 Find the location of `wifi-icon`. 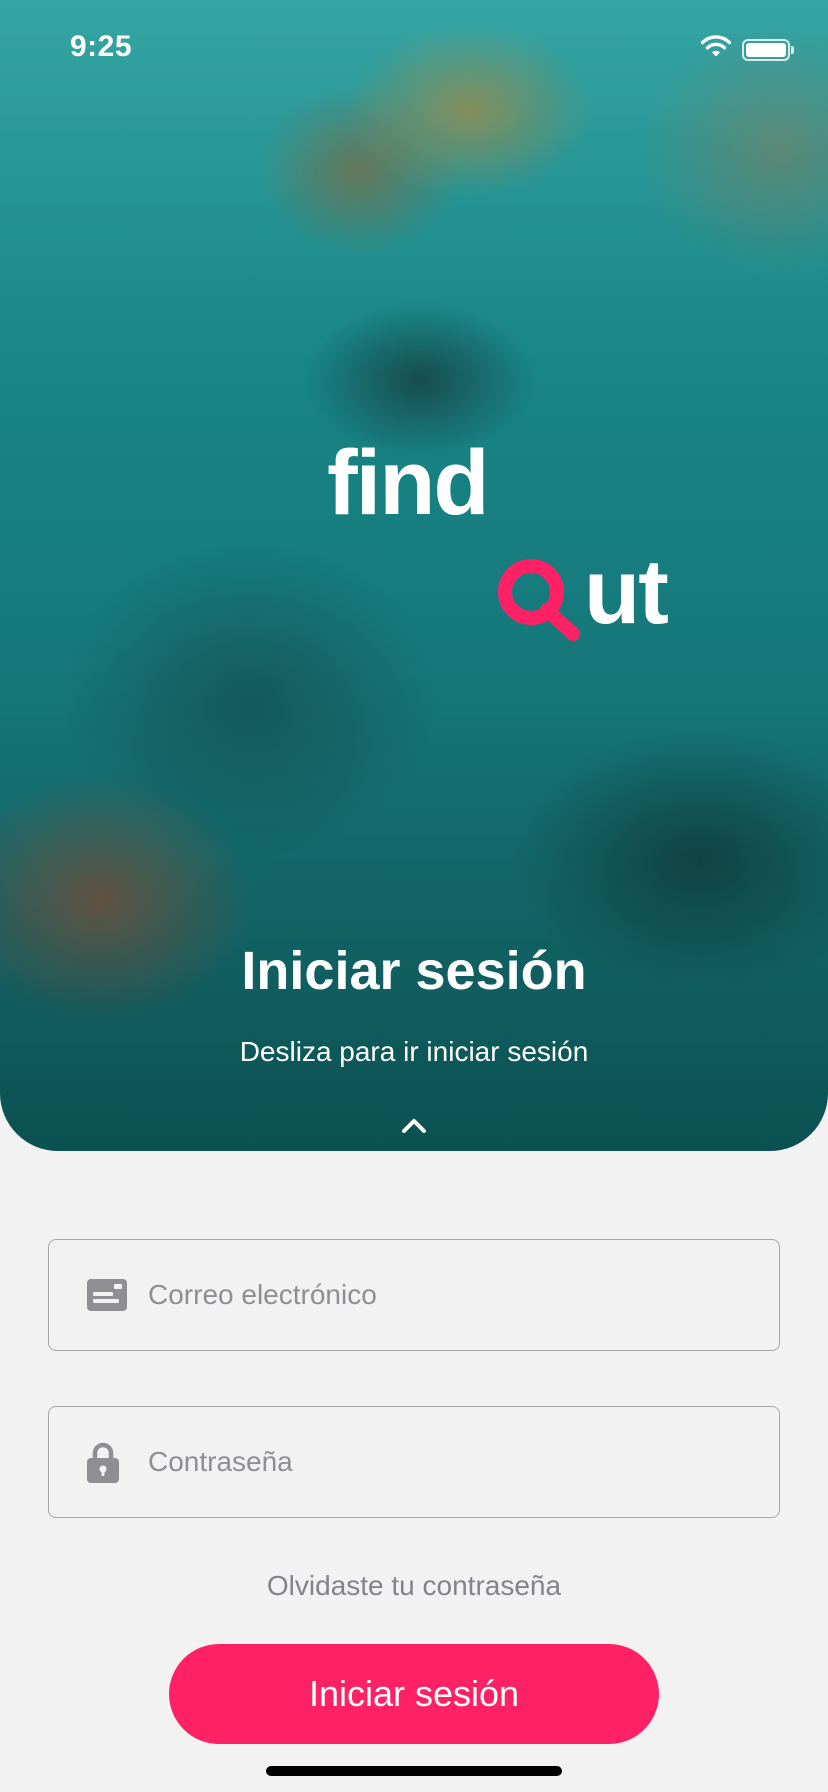

wifi-icon is located at coordinates (716, 46).